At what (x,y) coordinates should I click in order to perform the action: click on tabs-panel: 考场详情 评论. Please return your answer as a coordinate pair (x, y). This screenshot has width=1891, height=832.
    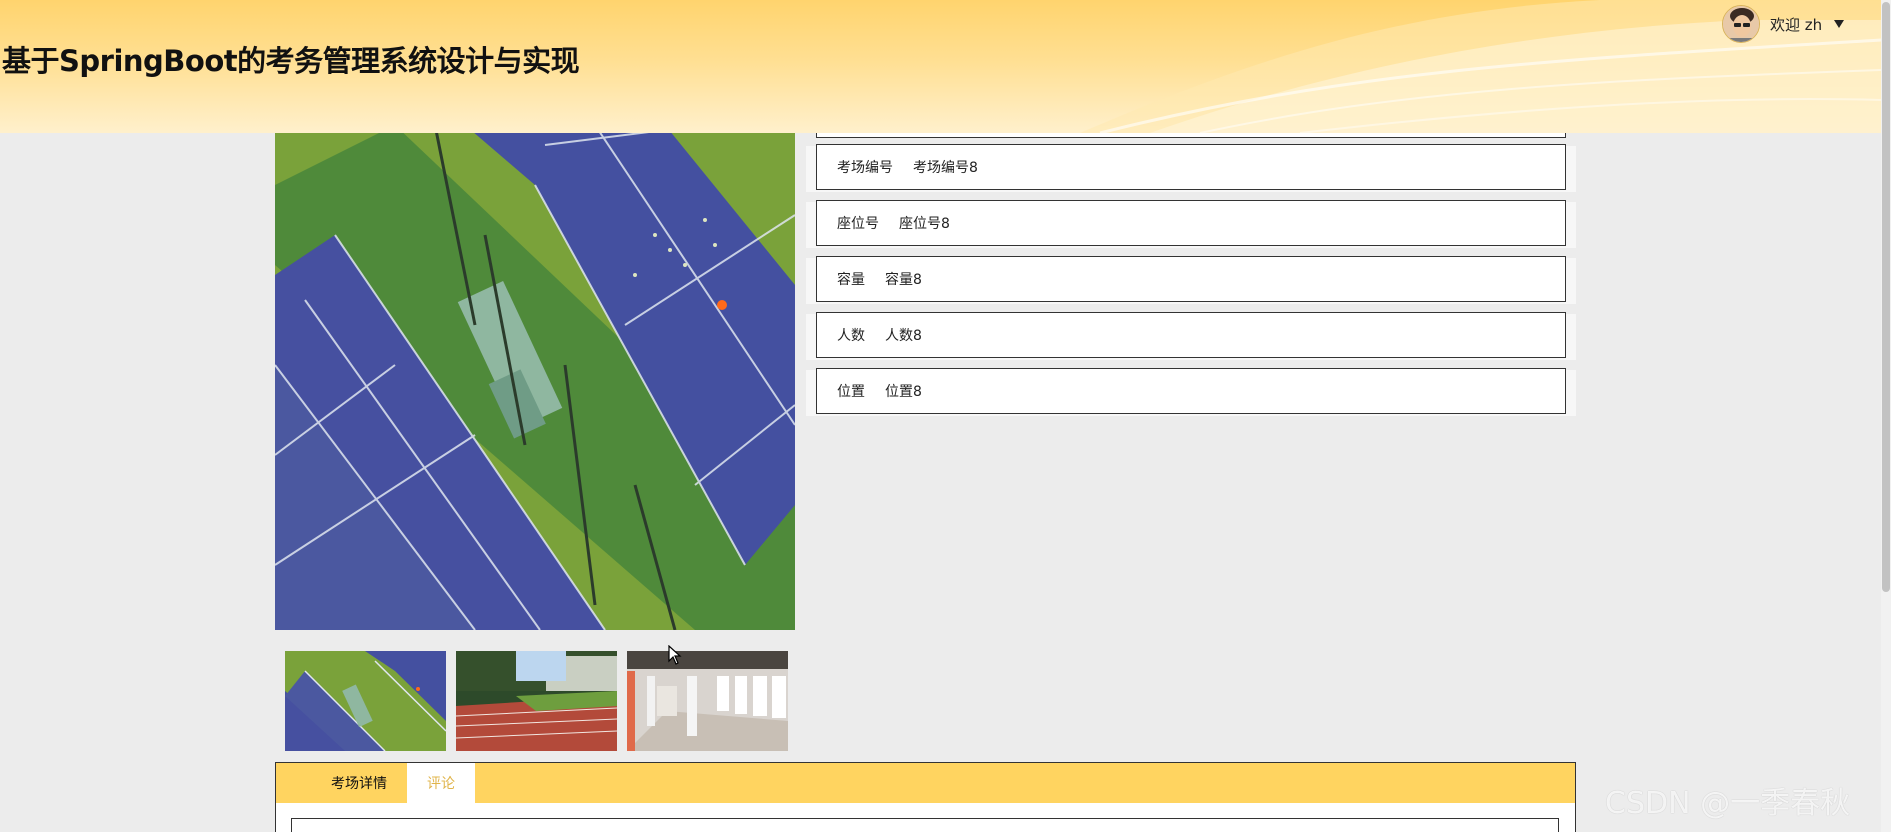
    Looking at the image, I should click on (925, 797).